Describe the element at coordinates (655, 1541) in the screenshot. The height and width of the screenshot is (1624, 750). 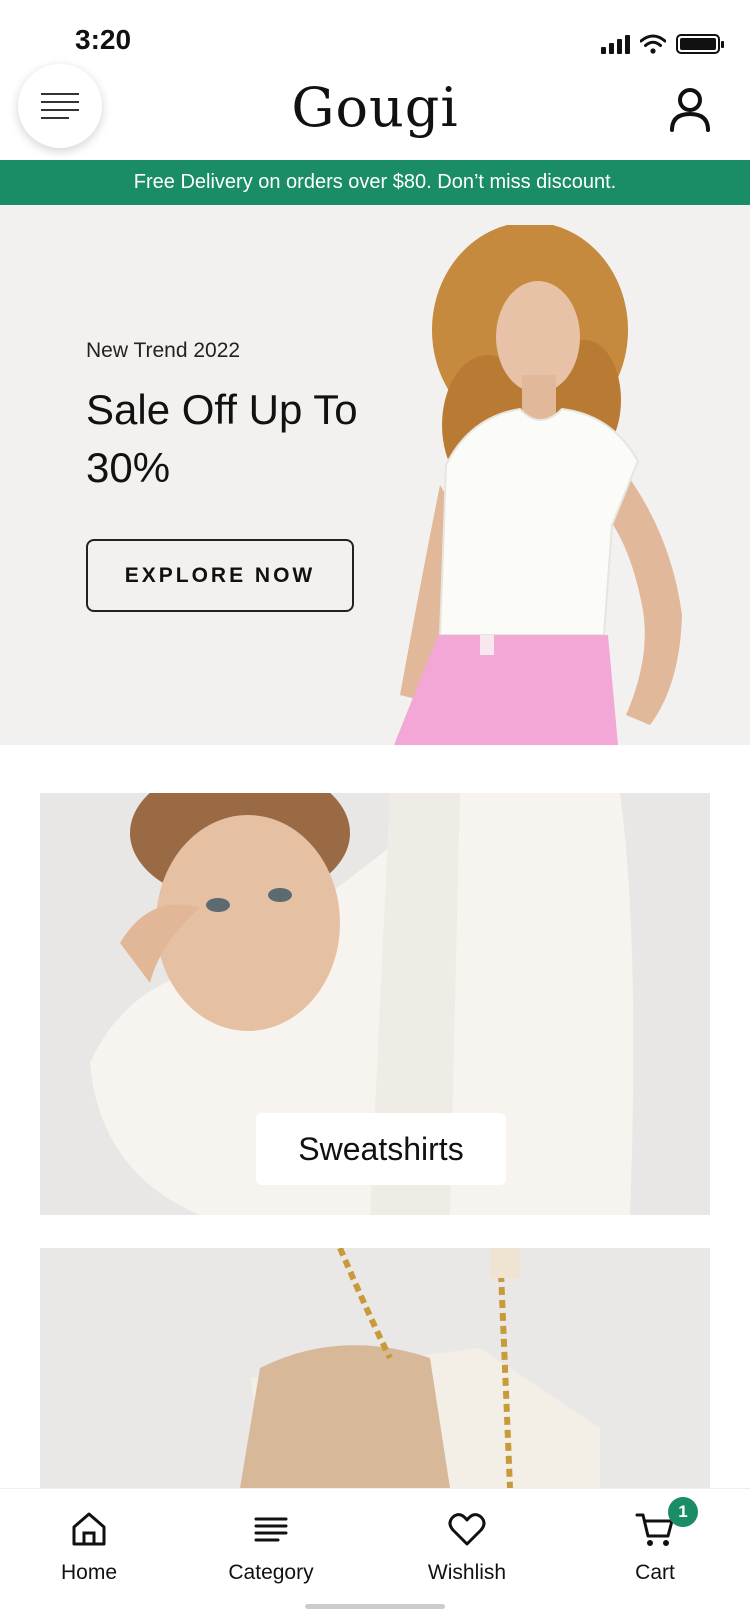
I see `nav-item-cart: 1 Cart` at that location.